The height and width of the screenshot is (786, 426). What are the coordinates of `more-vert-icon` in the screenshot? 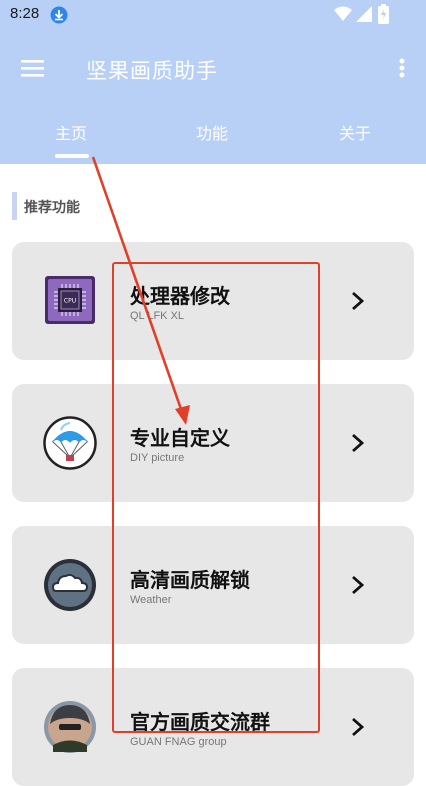 It's located at (402, 68).